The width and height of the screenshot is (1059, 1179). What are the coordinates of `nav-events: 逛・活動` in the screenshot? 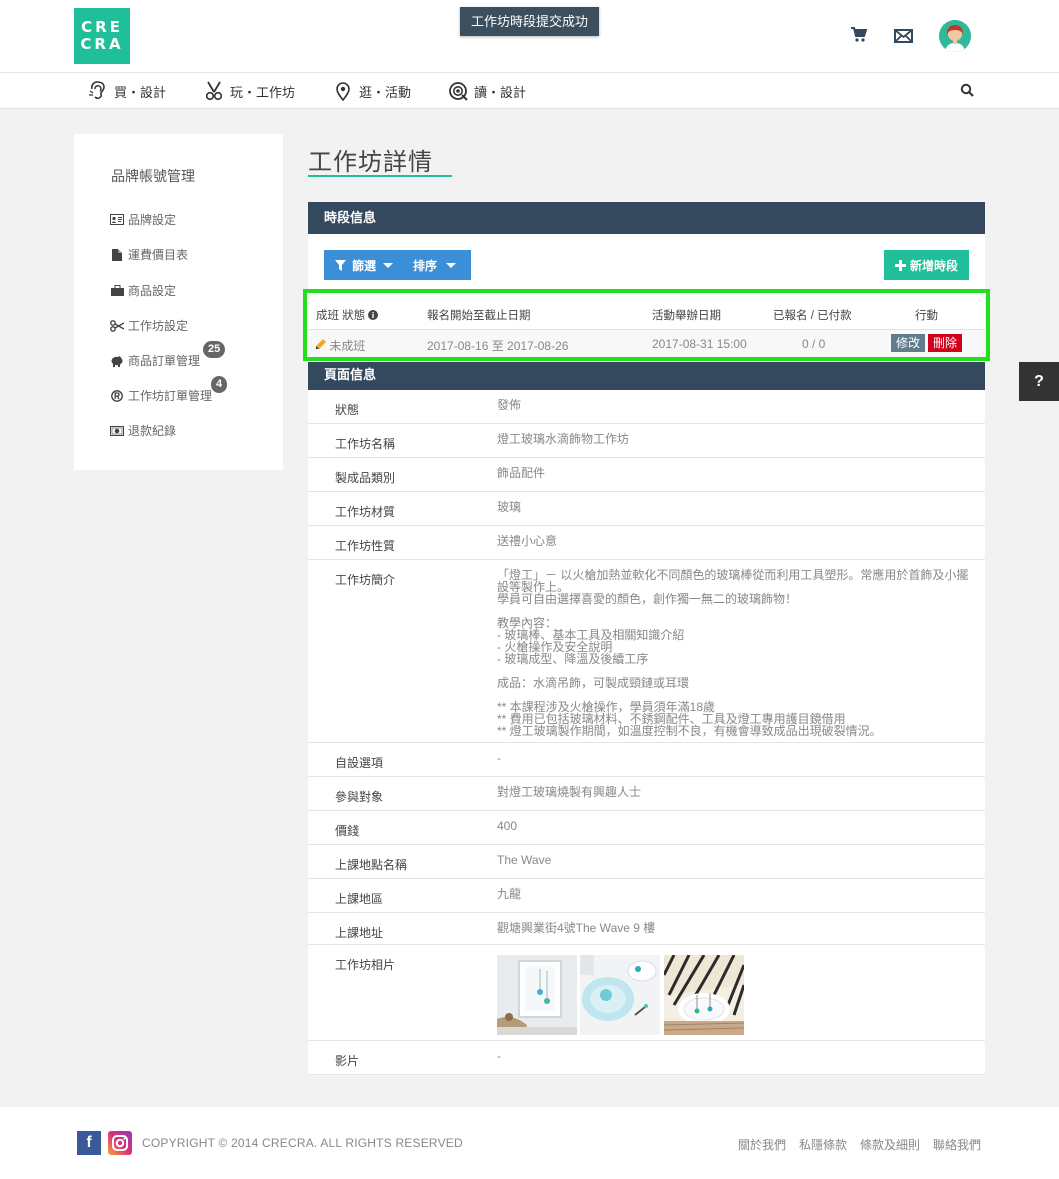 It's located at (372, 91).